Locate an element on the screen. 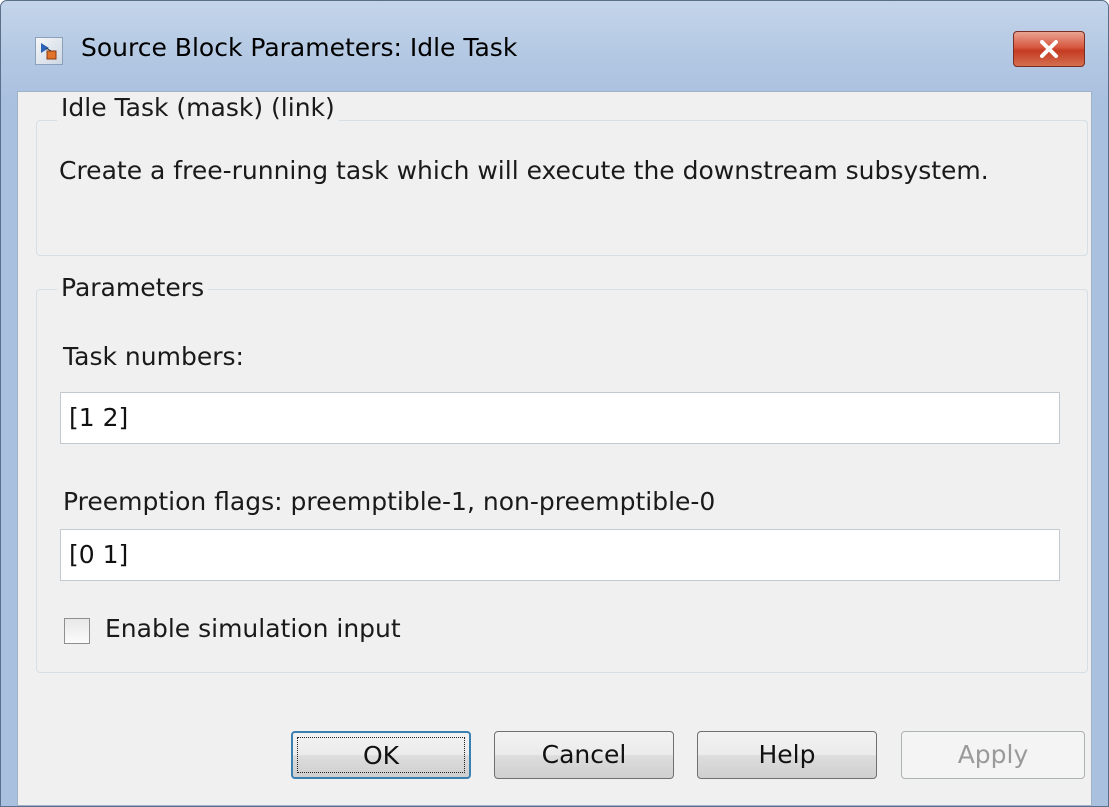 The width and height of the screenshot is (1109, 807). help-button-label: Help is located at coordinates (787, 754).